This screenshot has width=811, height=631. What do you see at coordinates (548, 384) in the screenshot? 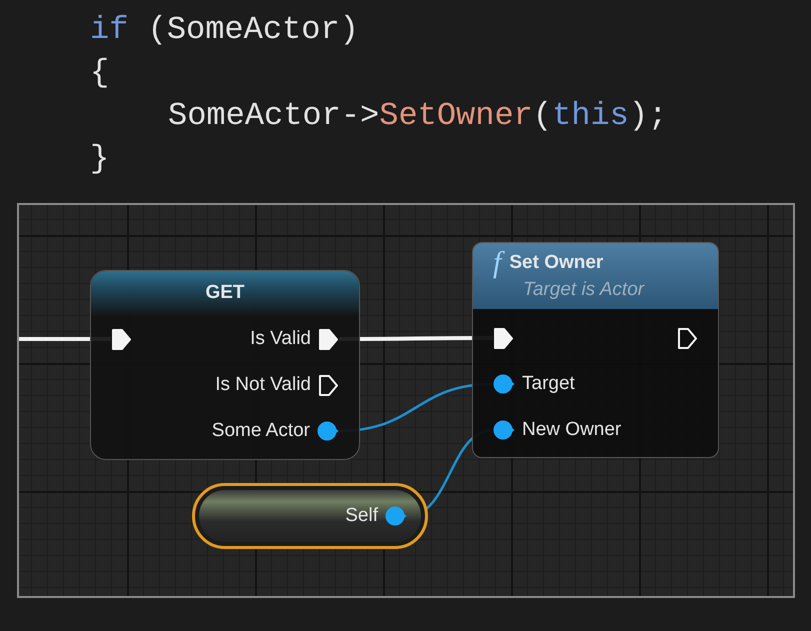
I see `pin-label: Target` at bounding box center [548, 384].